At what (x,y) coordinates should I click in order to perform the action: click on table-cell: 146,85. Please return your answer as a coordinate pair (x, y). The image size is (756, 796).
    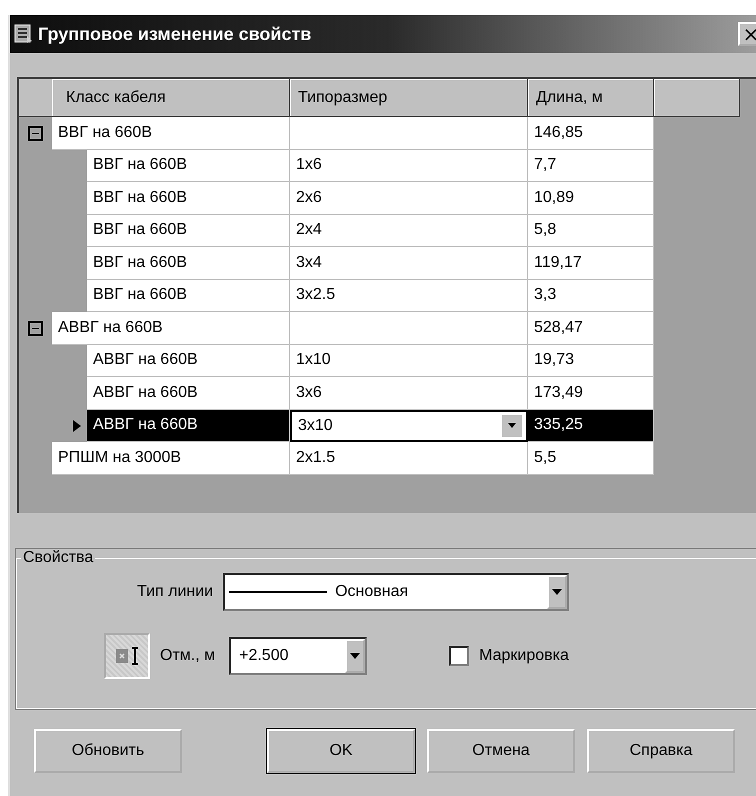
    Looking at the image, I should click on (591, 133).